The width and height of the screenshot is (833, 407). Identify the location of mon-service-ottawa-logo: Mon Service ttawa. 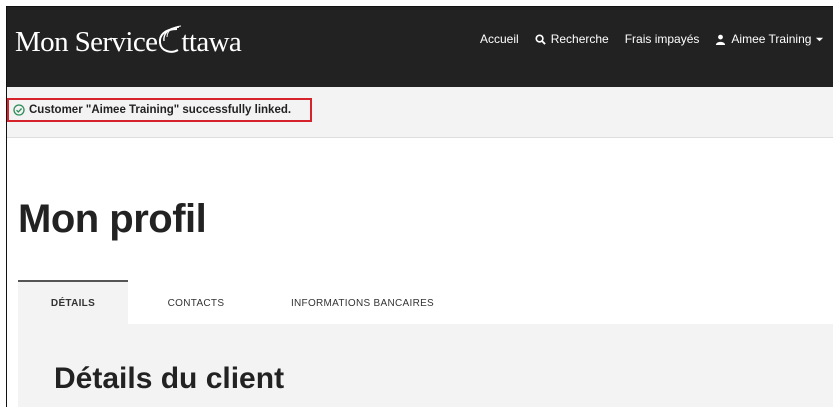
(128, 42).